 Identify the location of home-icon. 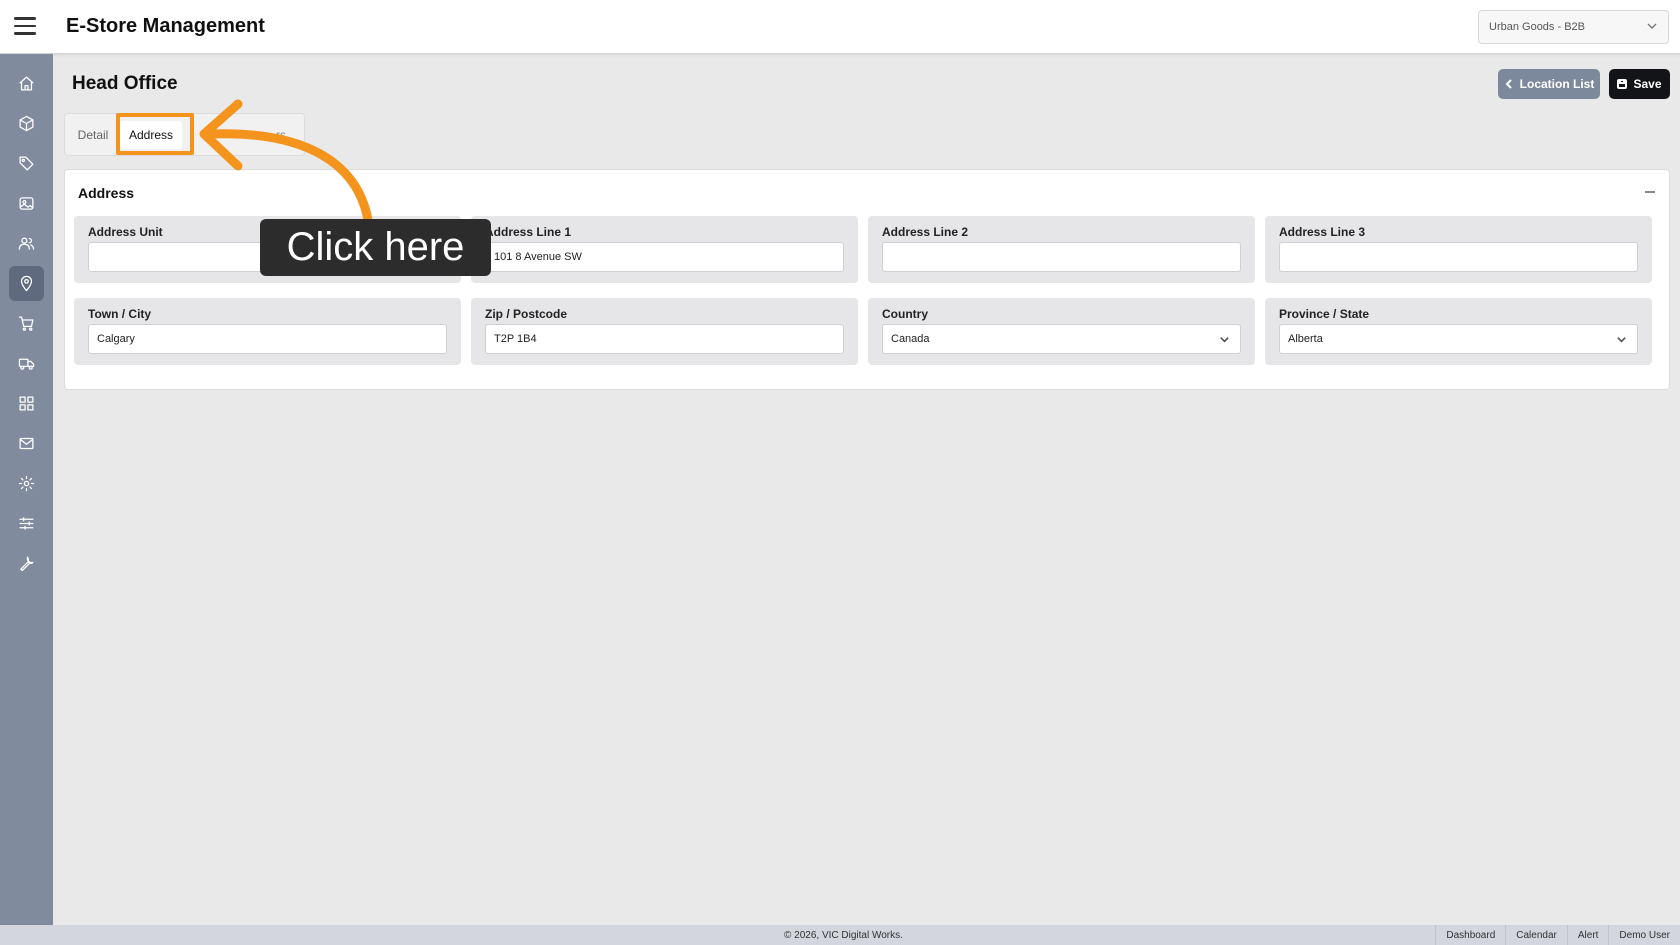
(26, 83).